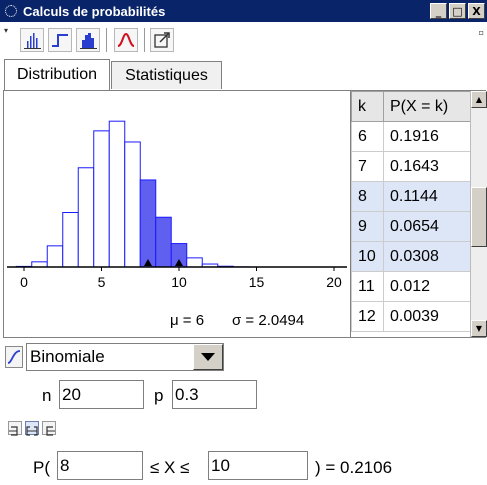 This screenshot has width=487, height=485. What do you see at coordinates (367, 286) in the screenshot?
I see `cell-k: 11` at bounding box center [367, 286].